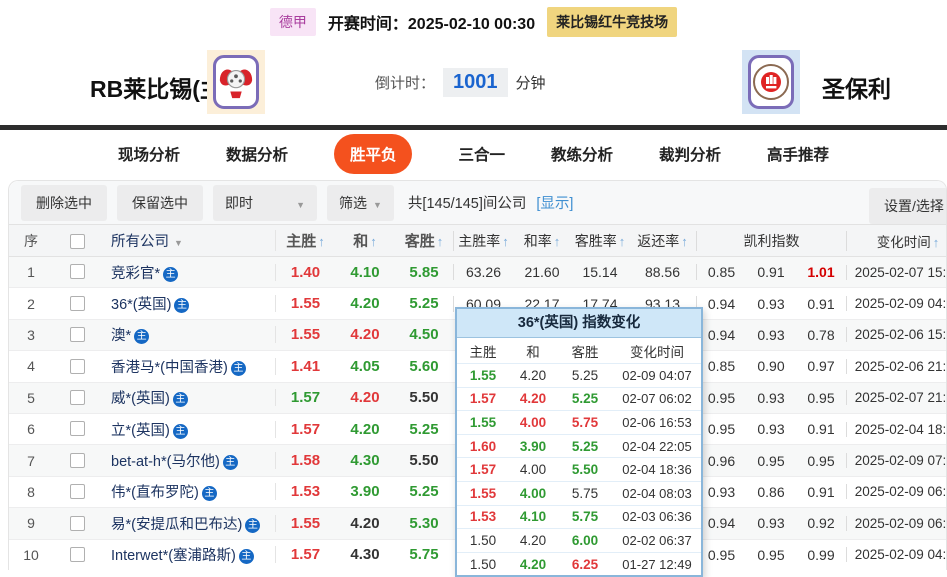 The width and height of the screenshot is (947, 577). Describe the element at coordinates (31, 491) in the screenshot. I see `row-seq: 8` at that location.